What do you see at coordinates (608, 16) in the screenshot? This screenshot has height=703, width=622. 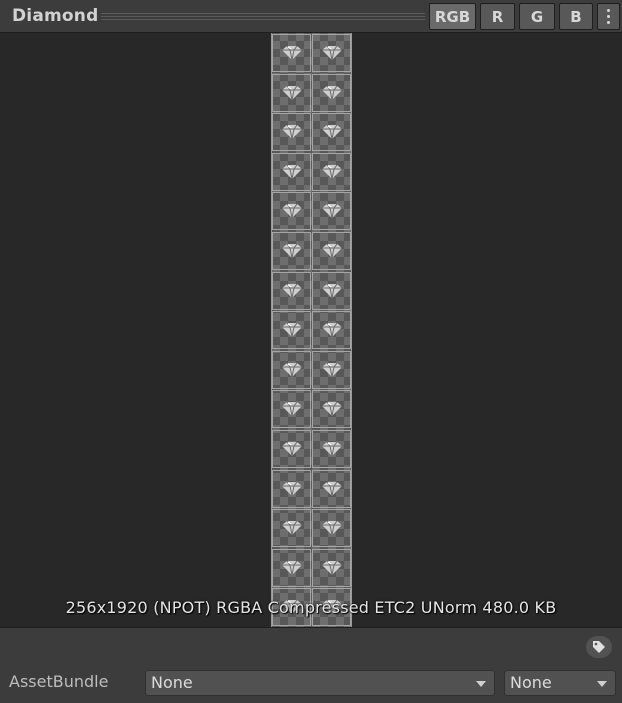 I see `kebab-menu-icon` at bounding box center [608, 16].